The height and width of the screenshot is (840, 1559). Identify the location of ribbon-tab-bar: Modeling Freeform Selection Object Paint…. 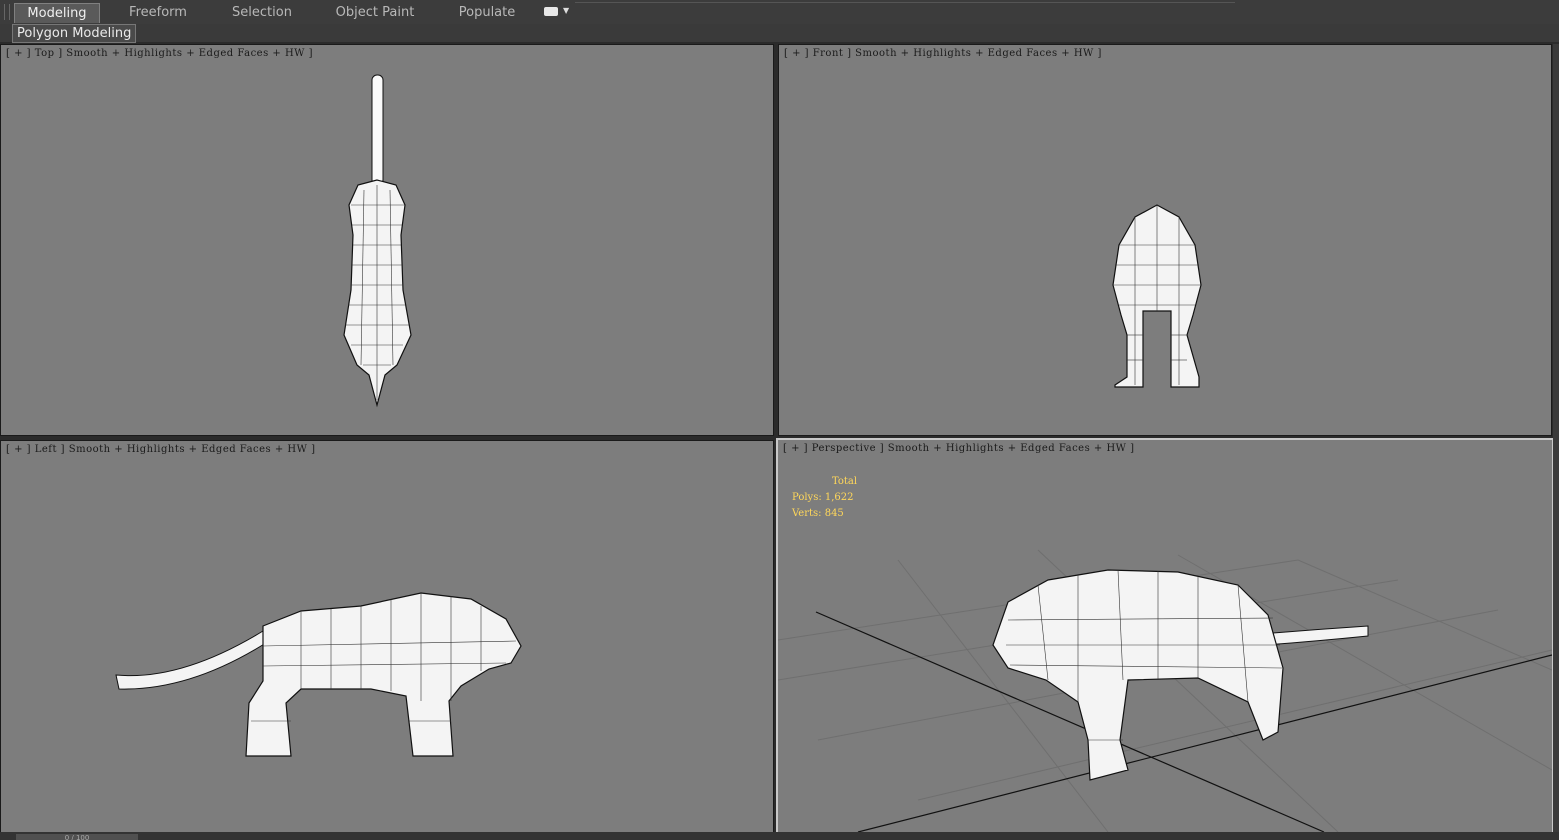
(779, 12).